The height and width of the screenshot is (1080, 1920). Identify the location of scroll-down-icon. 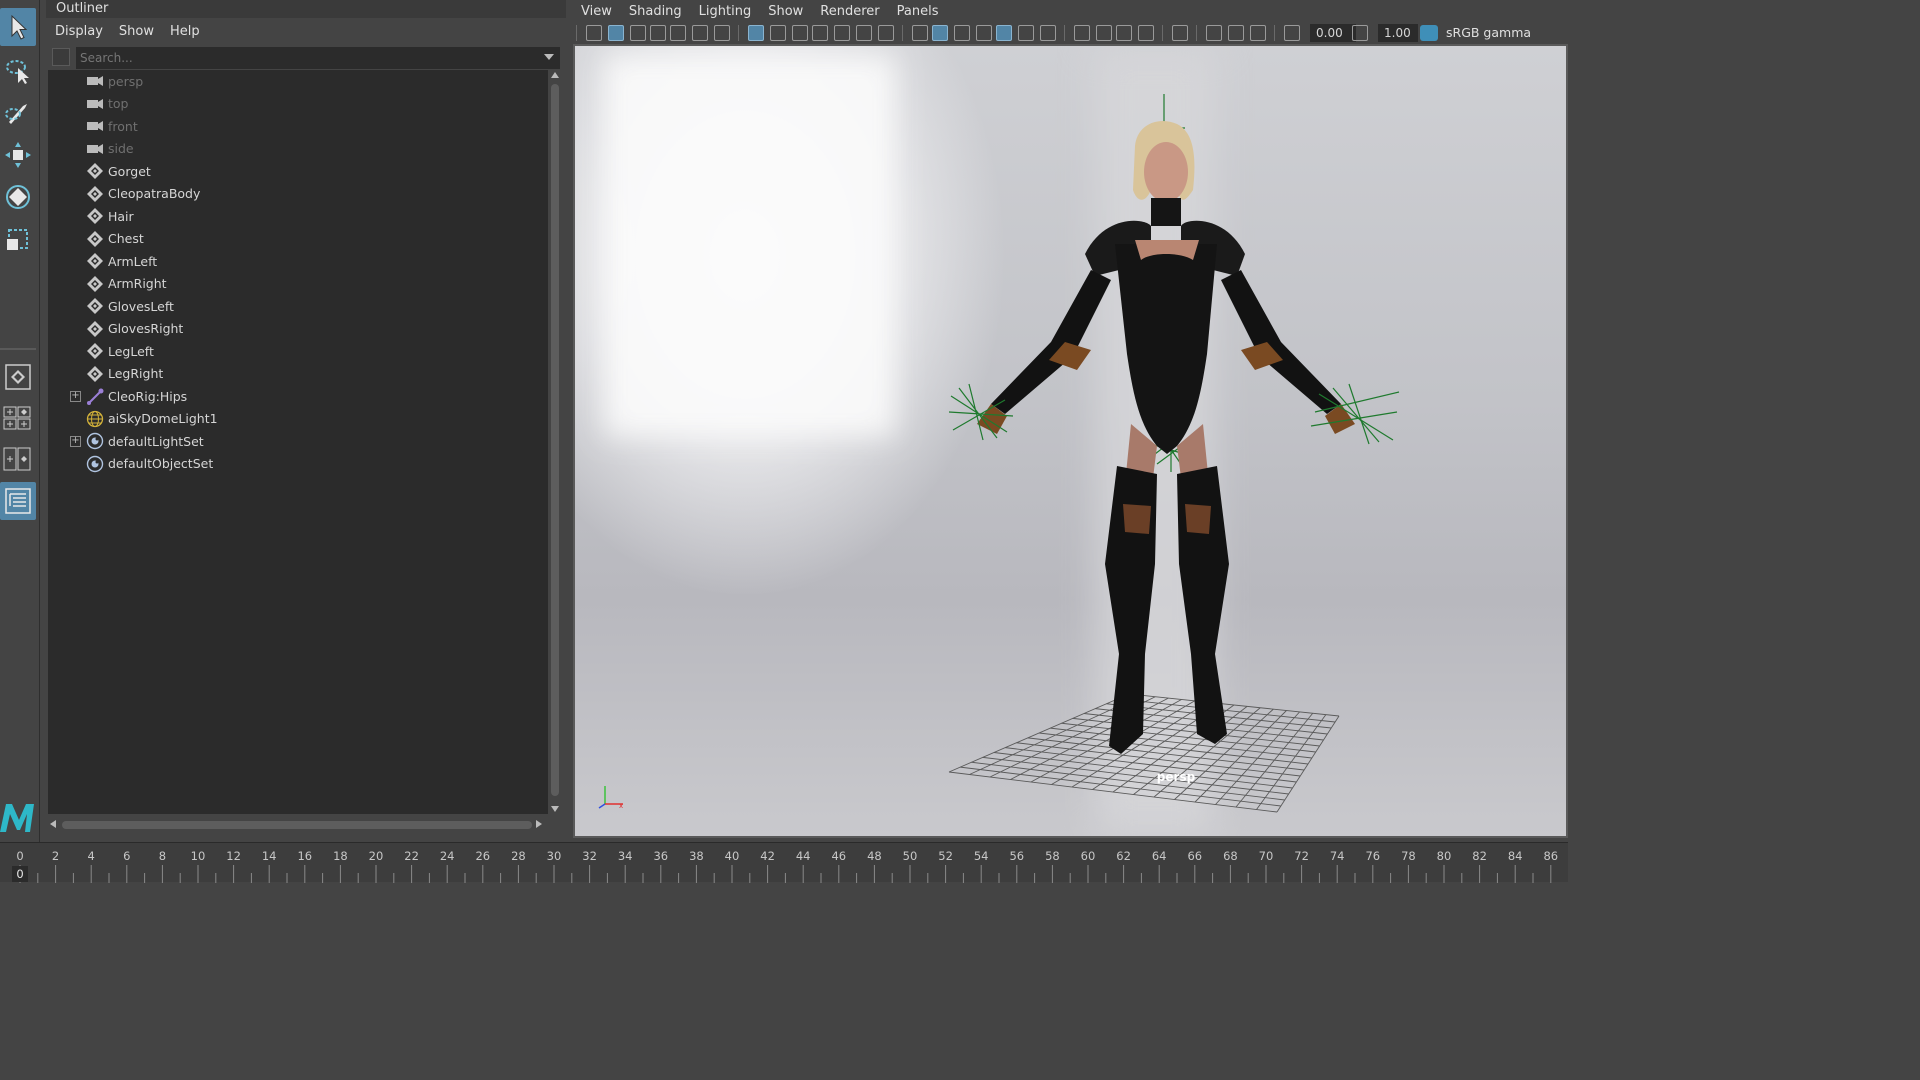
(555, 809).